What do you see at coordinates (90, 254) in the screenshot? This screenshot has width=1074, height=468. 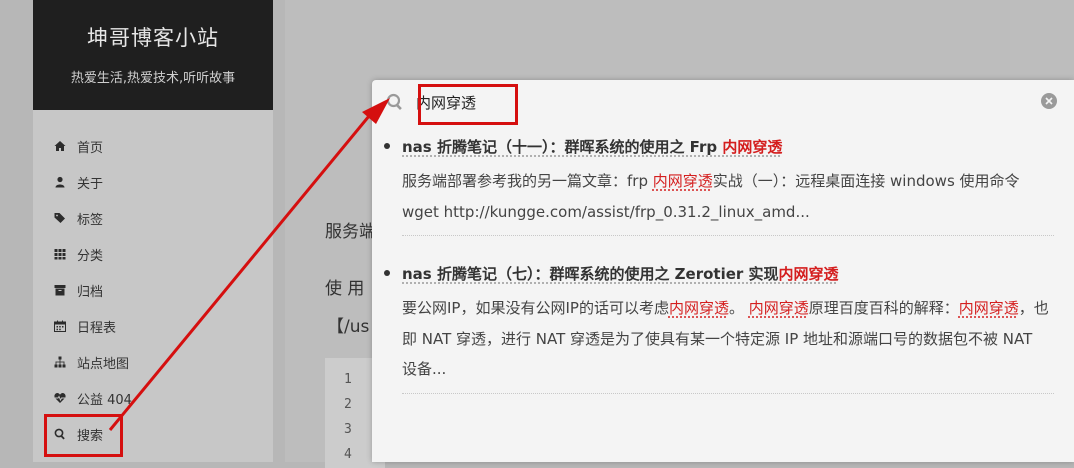 I see `menu-item-label: 分类` at bounding box center [90, 254].